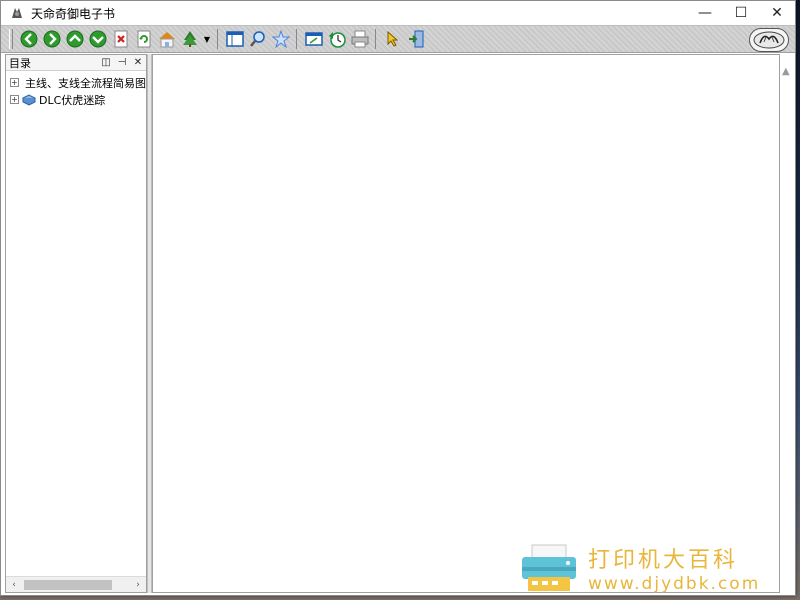 Image resolution: width=800 pixels, height=600 pixels. Describe the element at coordinates (20, 63) in the screenshot. I see `contents-pane-title: 目录` at that location.